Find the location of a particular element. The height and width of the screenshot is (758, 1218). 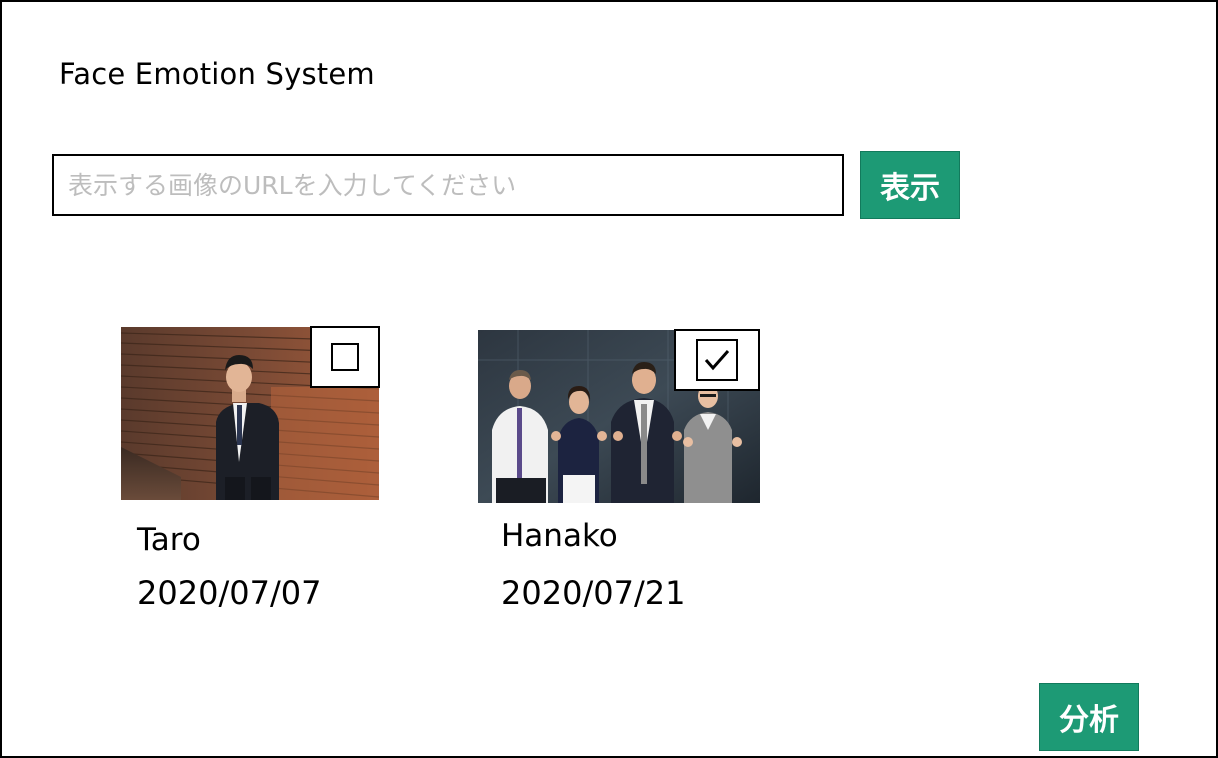

checkmark-icon is located at coordinates (717, 360).